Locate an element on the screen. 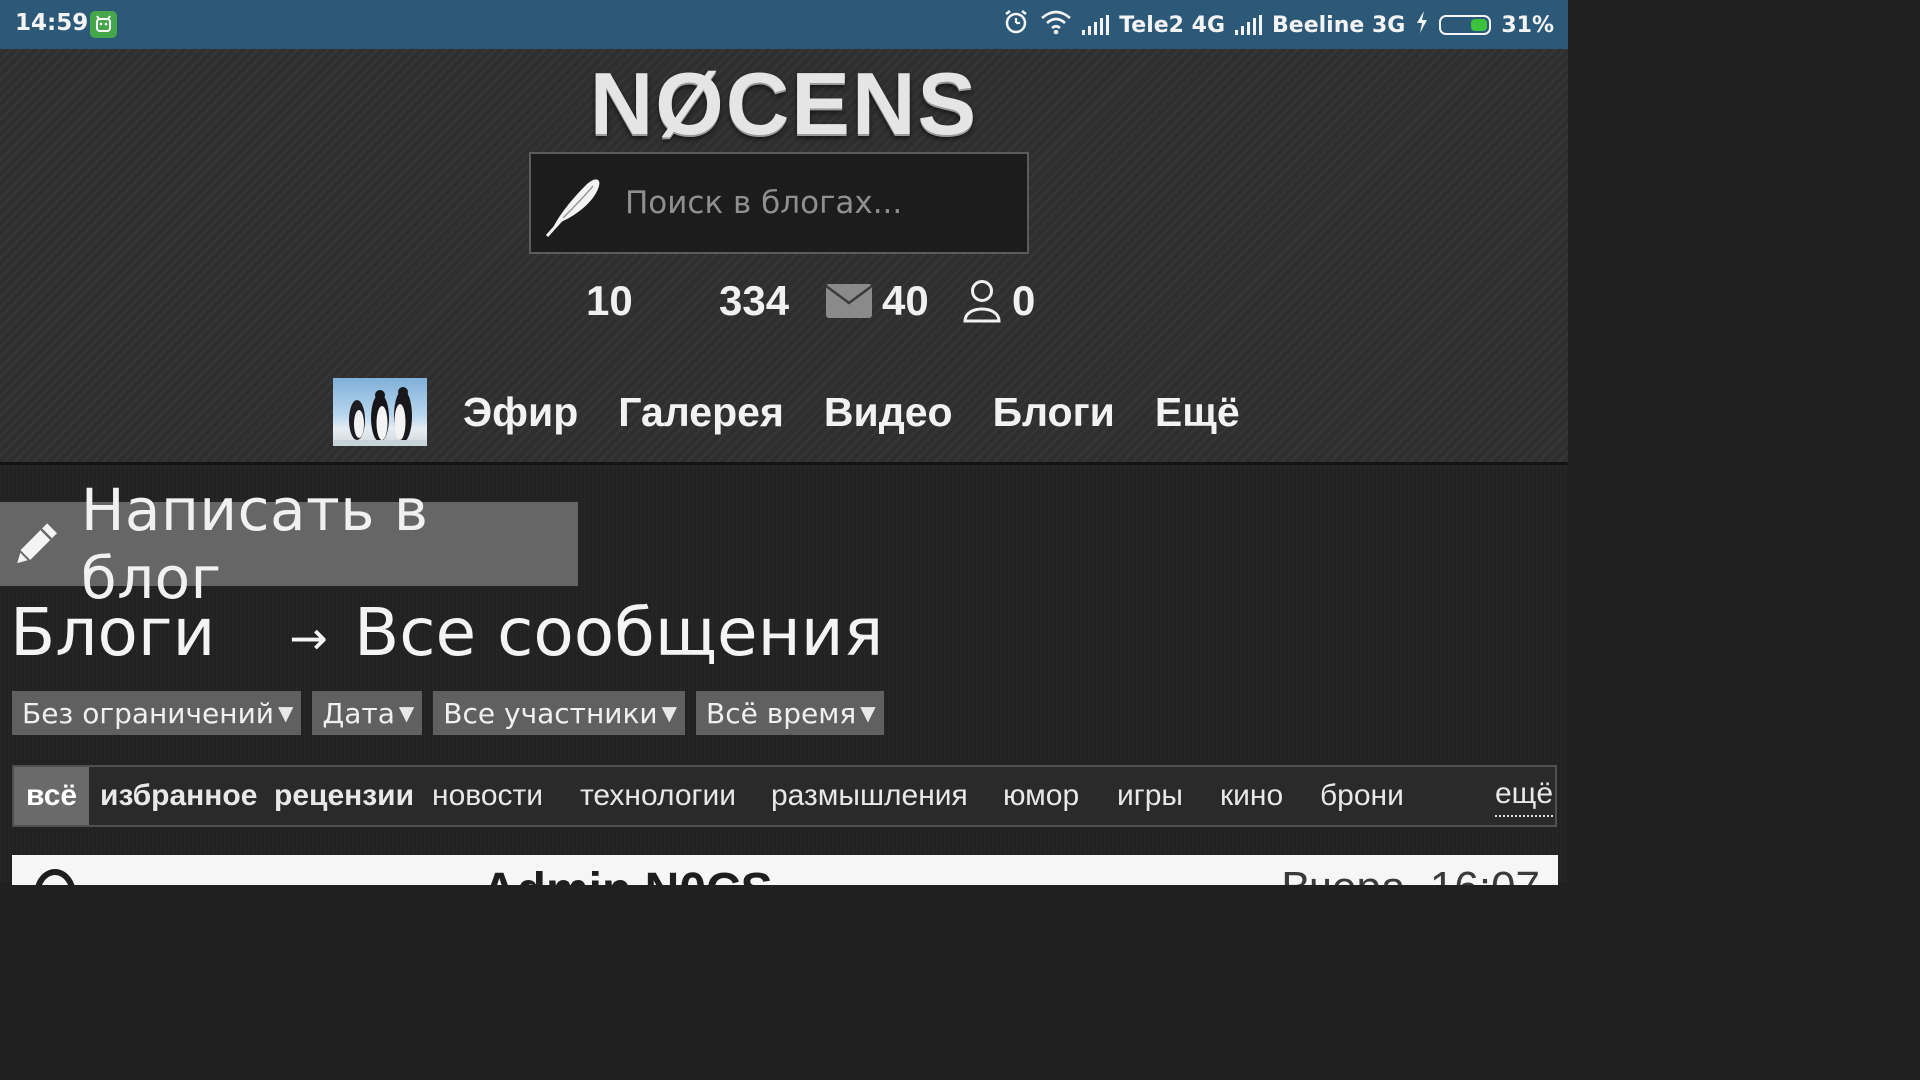  carrier2-label: Beeline 3G is located at coordinates (1339, 25).